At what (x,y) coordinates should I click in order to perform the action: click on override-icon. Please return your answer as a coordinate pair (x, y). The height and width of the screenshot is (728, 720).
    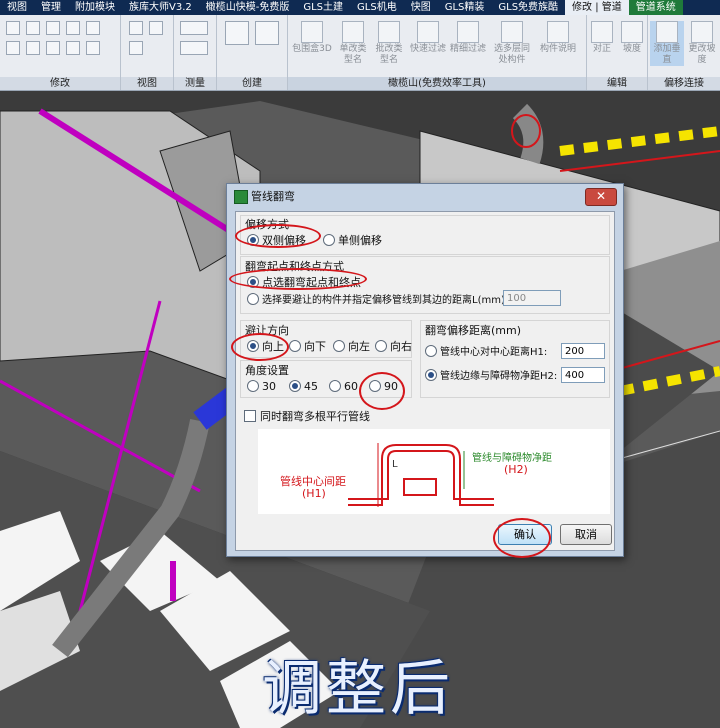
    Looking at the image, I should click on (156, 28).